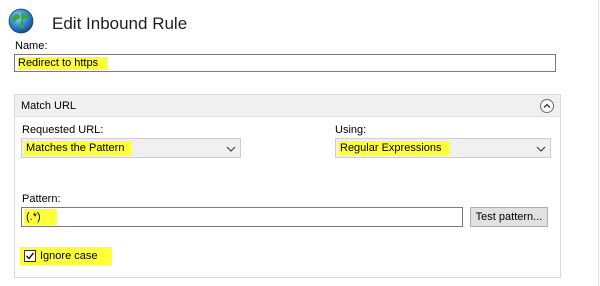  Describe the element at coordinates (285, 63) in the screenshot. I see `name-input: Redirect to https` at that location.